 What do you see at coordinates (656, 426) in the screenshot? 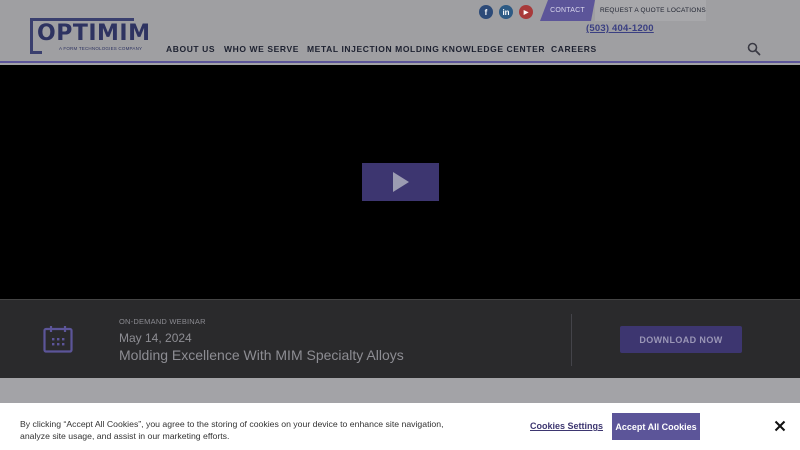
I see `accept-all-cookies-button: Accept All Cookies` at bounding box center [656, 426].